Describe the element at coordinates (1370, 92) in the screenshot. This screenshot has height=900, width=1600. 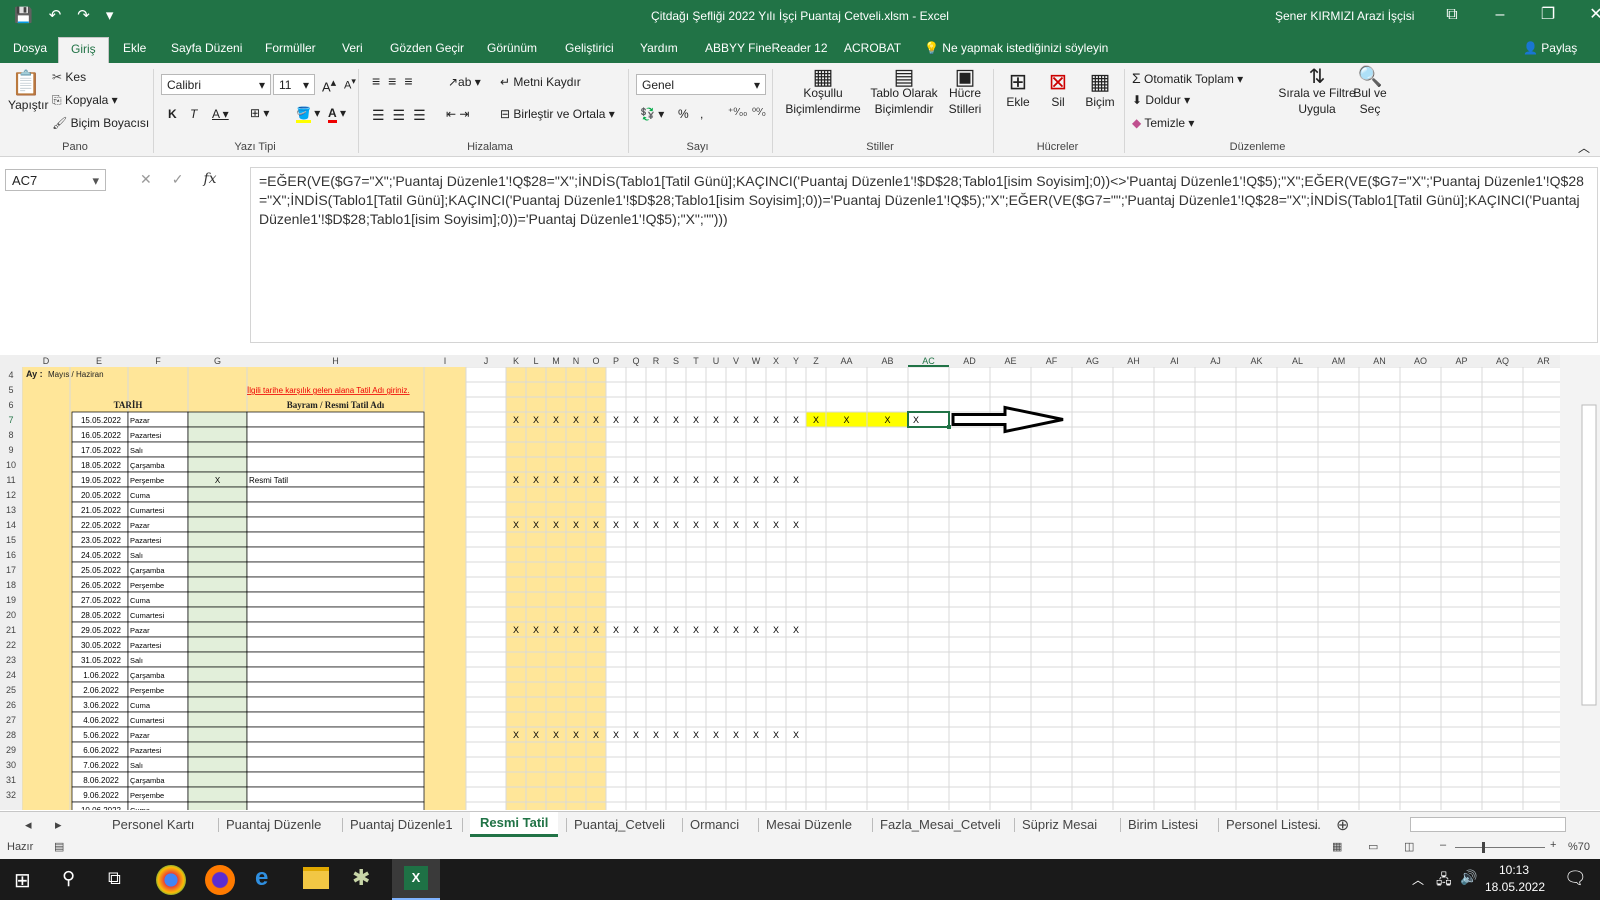
I see `find-select-button: 🔍 Bul ve Seç` at that location.